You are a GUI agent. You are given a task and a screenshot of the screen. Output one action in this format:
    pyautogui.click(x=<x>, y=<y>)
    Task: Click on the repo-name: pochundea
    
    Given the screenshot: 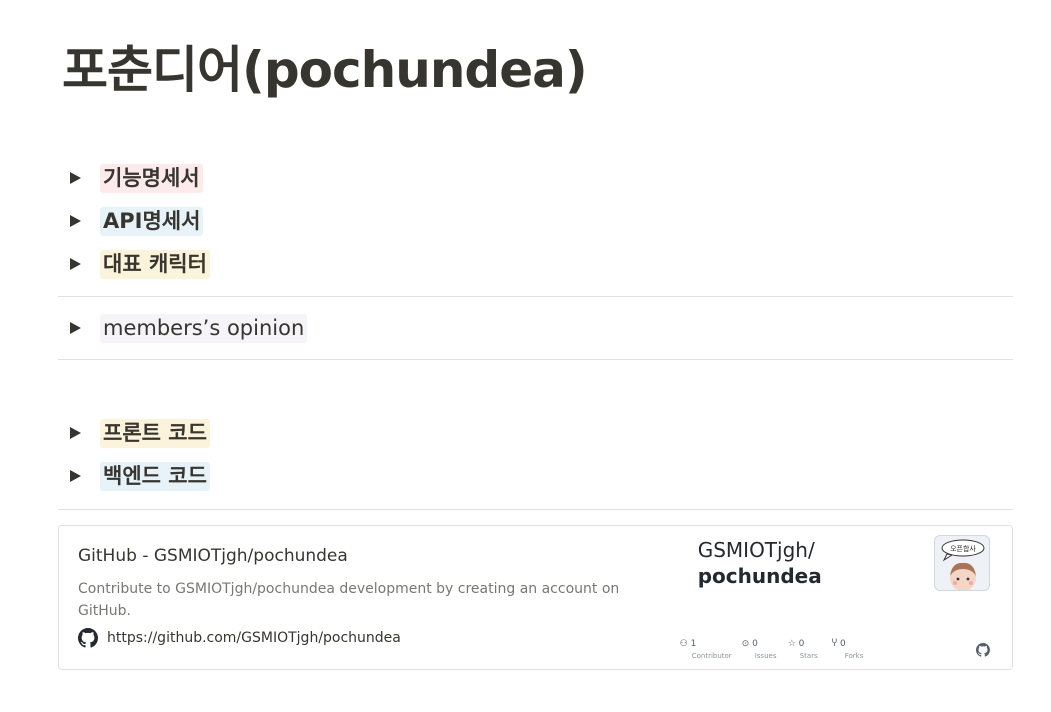 What is the action you would take?
    pyautogui.click(x=759, y=576)
    